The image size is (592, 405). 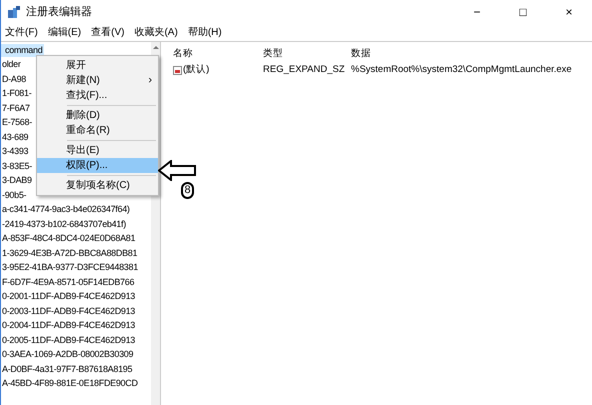 I want to click on tree-item: 7-F6A7, so click(x=15, y=108).